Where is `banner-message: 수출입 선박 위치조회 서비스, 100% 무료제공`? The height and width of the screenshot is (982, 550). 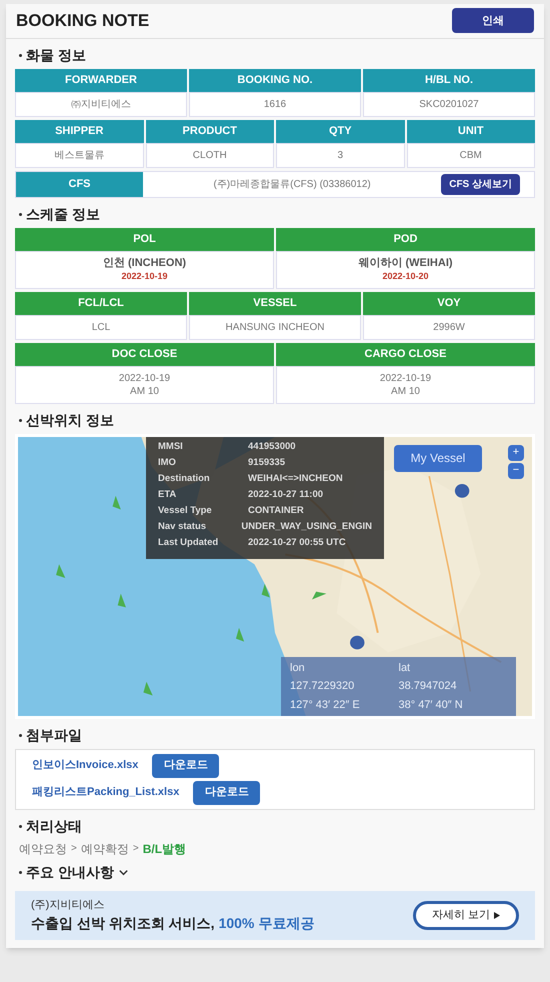
banner-message: 수출입 선박 위치조회 서비스, 100% 무료제공 is located at coordinates (172, 923).